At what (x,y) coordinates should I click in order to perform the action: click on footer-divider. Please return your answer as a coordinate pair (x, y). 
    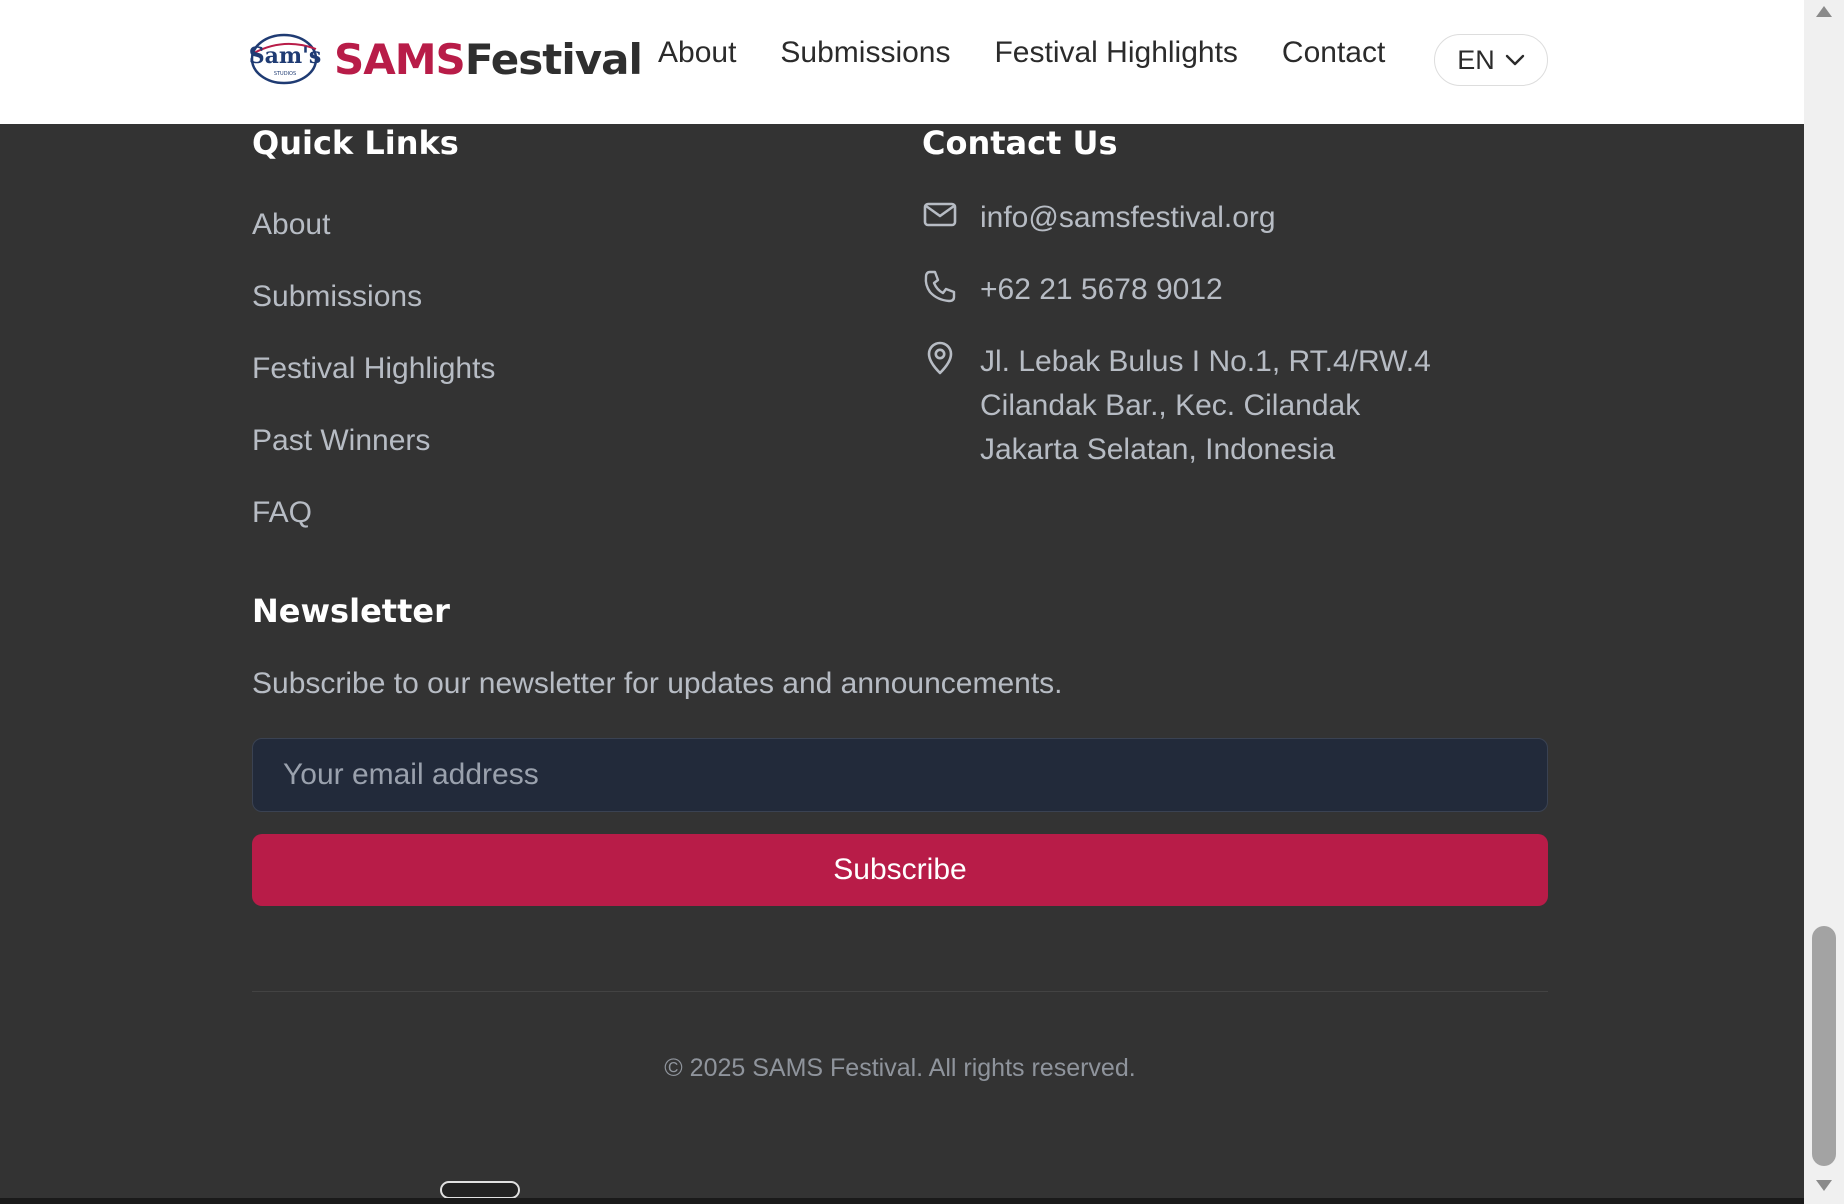
    Looking at the image, I should click on (900, 991).